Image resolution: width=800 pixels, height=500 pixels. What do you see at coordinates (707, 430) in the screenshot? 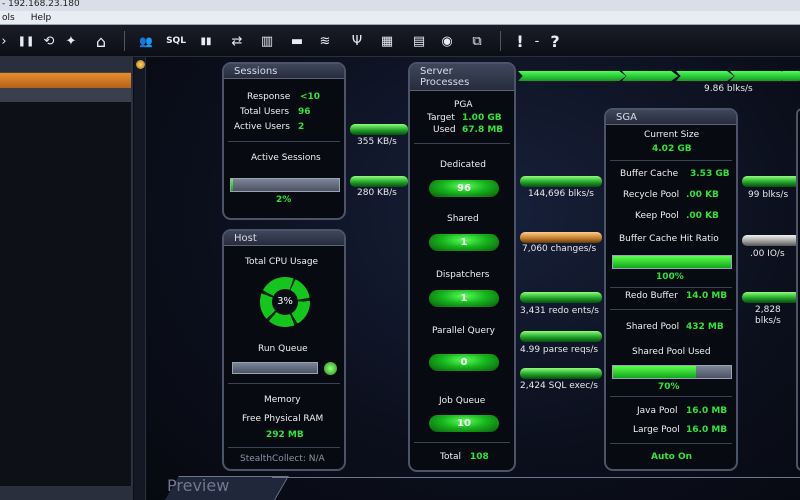
I see `large-pool-value: 16.0 MB` at bounding box center [707, 430].